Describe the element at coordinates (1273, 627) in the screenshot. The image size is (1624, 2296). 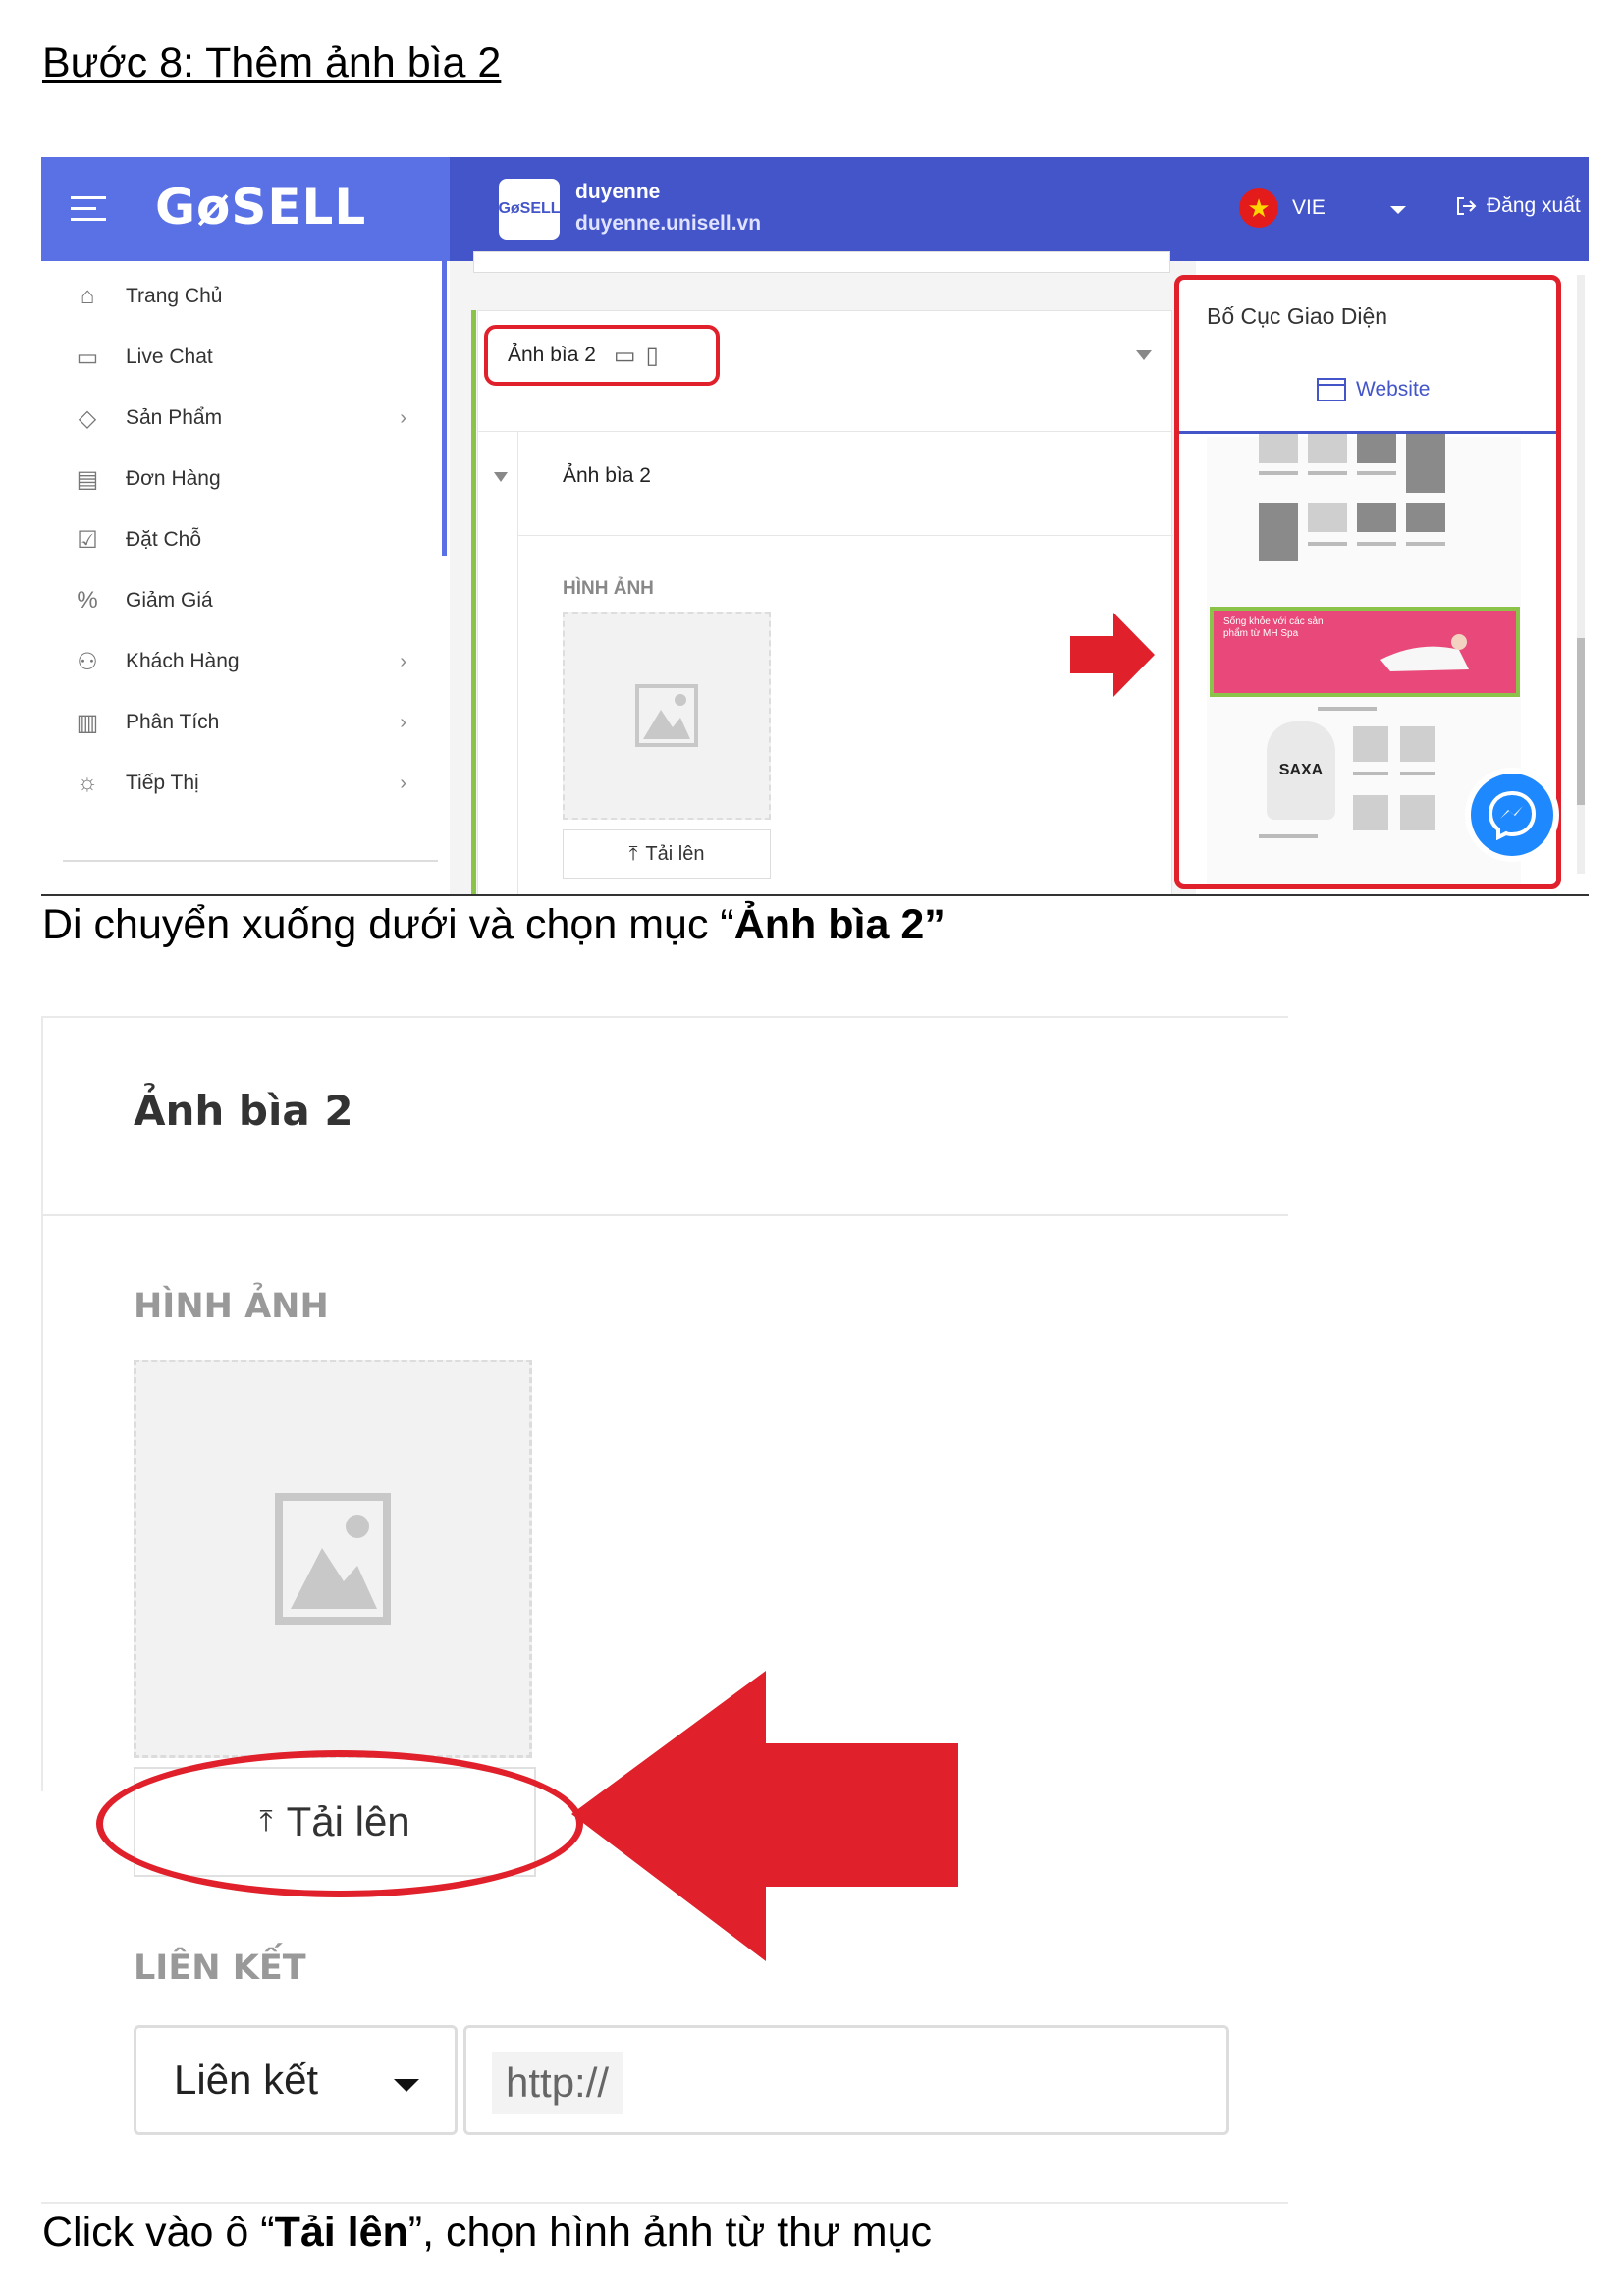
I see `banner-text: Sống khỏe với các sản phẩm từ MH Spa` at that location.